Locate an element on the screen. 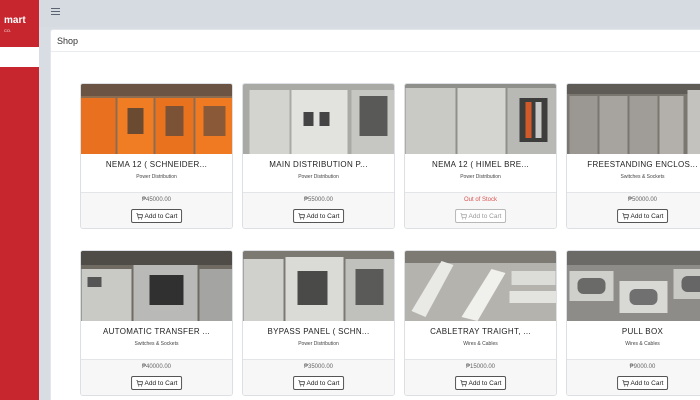 The height and width of the screenshot is (400, 700). sidebar-item-shop is located at coordinates (19, 57).